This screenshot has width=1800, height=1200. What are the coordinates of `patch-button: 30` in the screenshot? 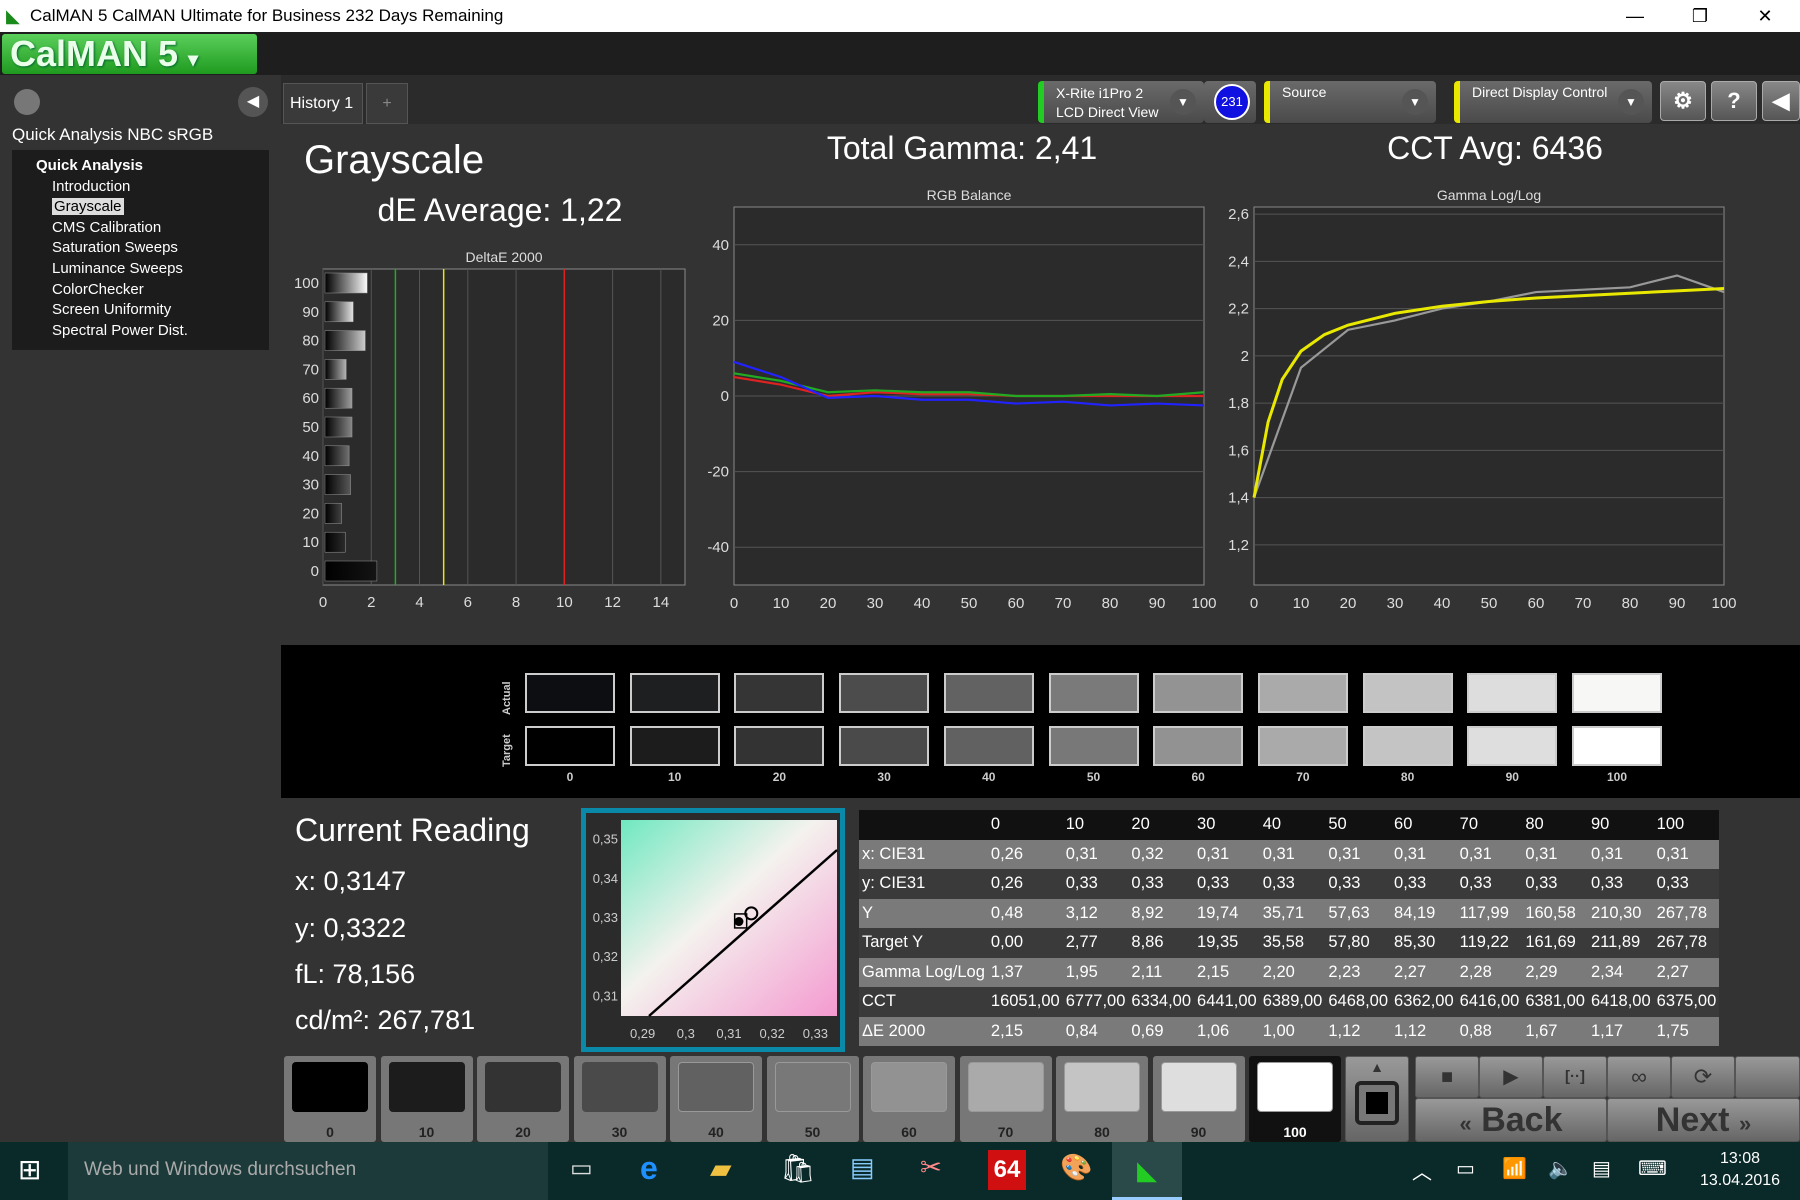 It's located at (619, 1099).